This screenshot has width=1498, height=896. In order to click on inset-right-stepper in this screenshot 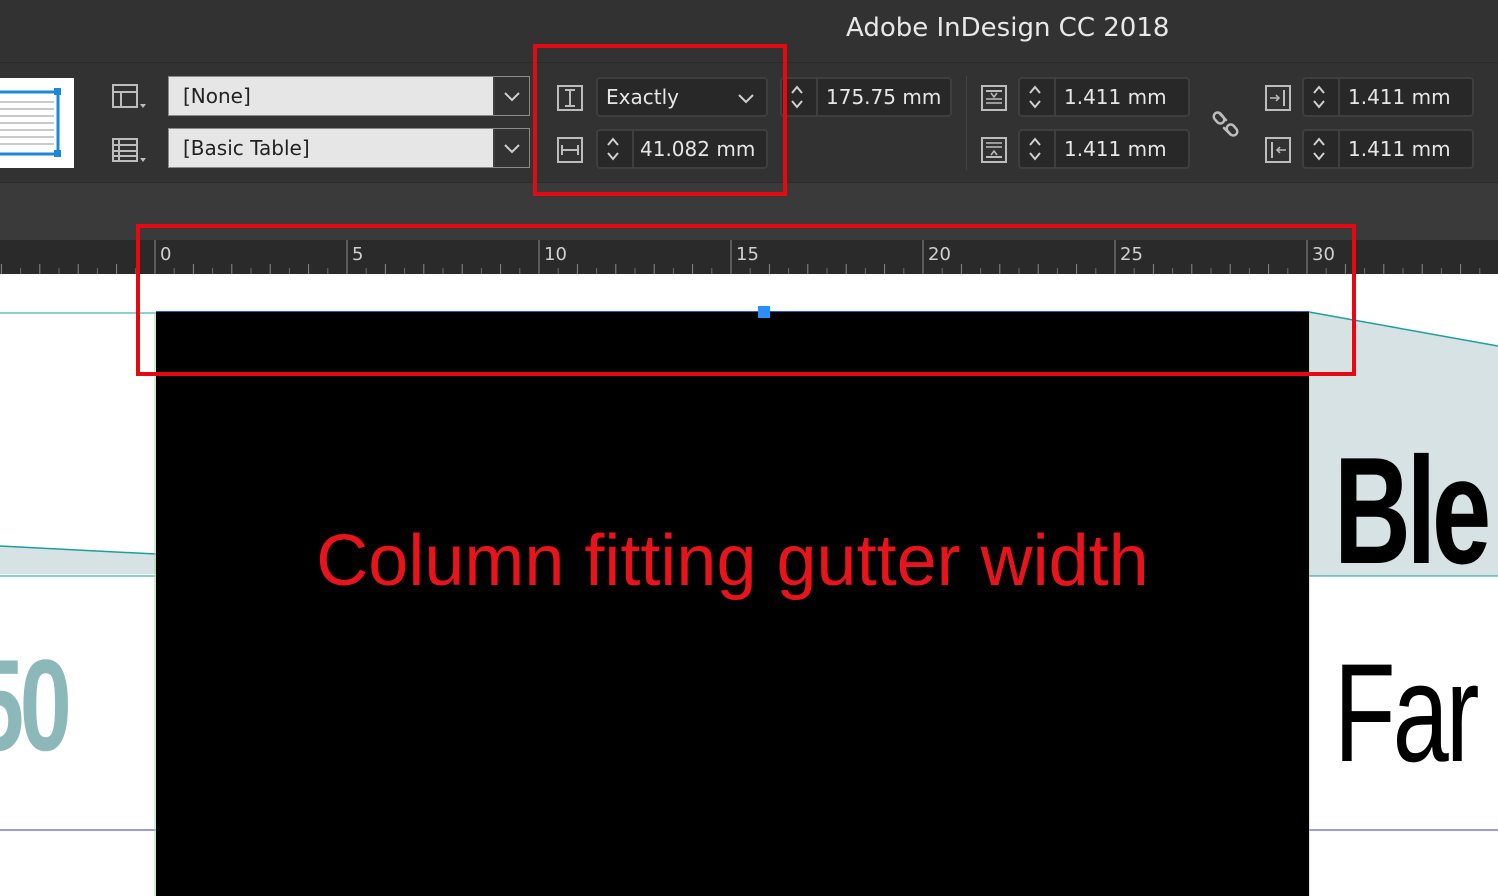, I will do `click(1322, 149)`.